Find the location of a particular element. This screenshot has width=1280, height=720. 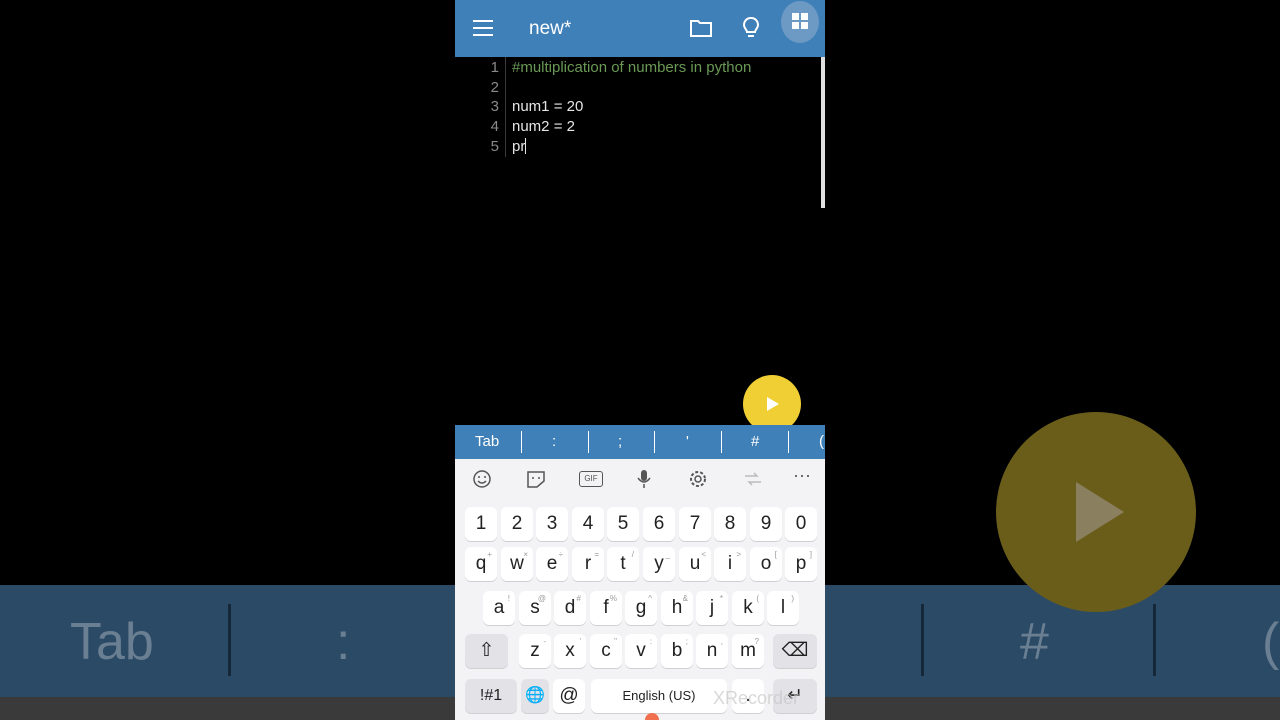

line-number: 4 is located at coordinates (494, 126).